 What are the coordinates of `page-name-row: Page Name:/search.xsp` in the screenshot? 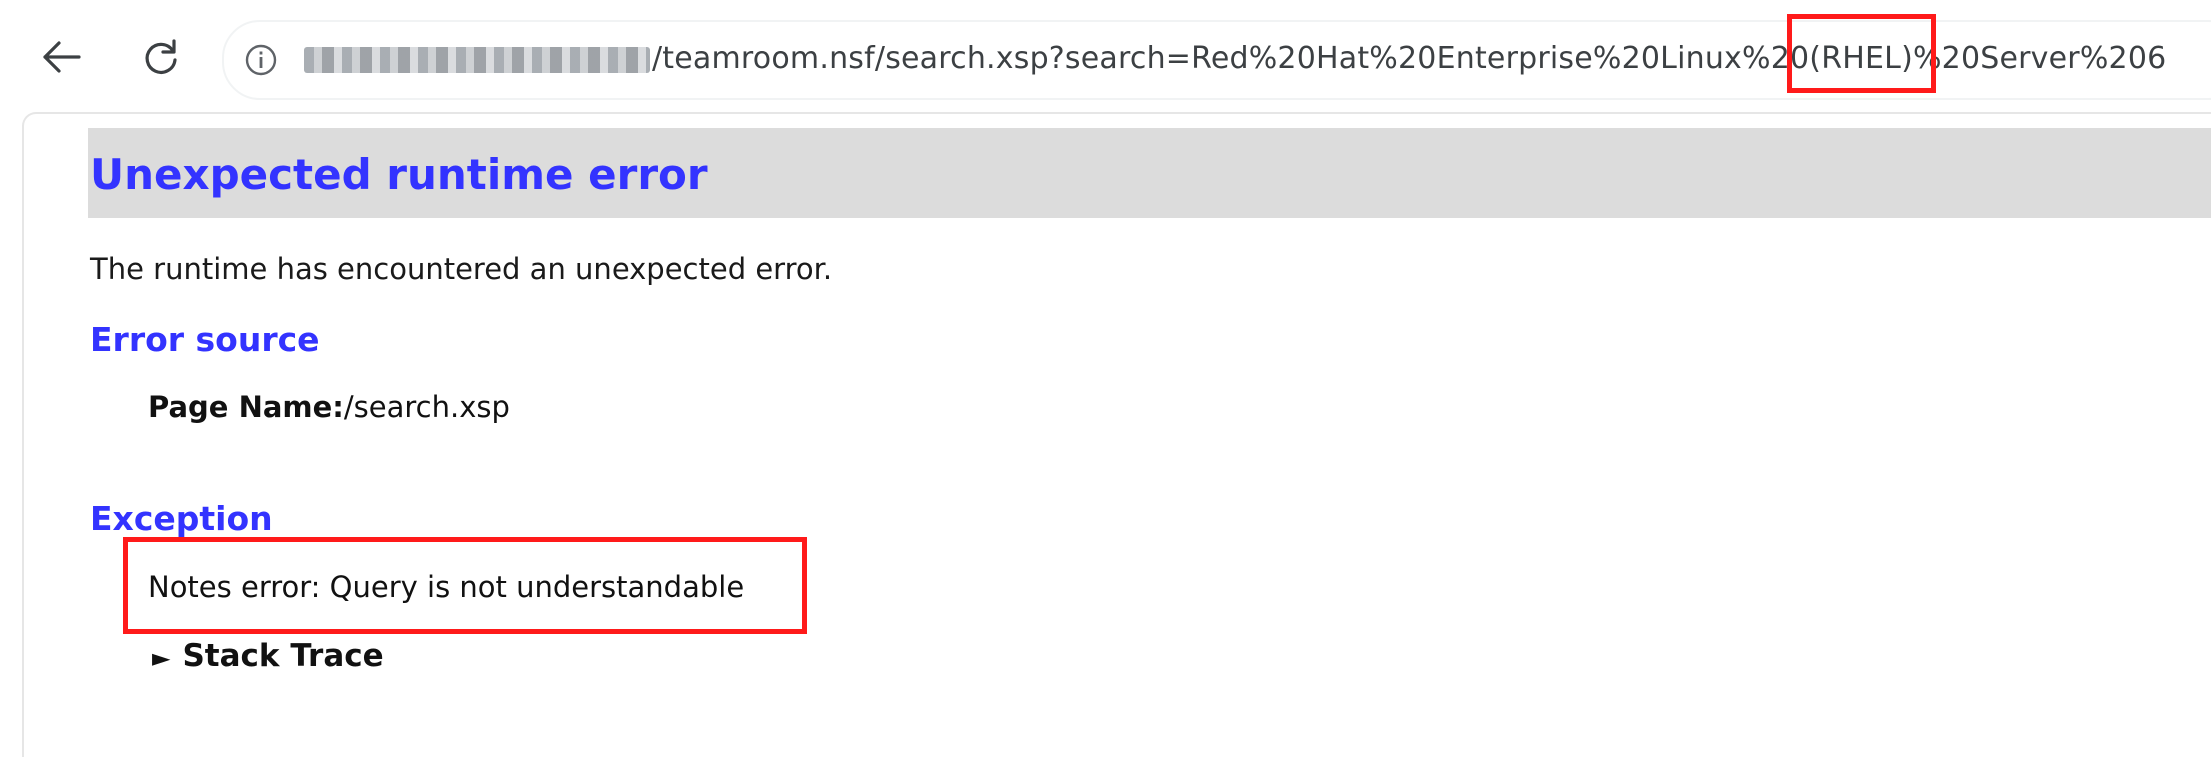 It's located at (329, 407).